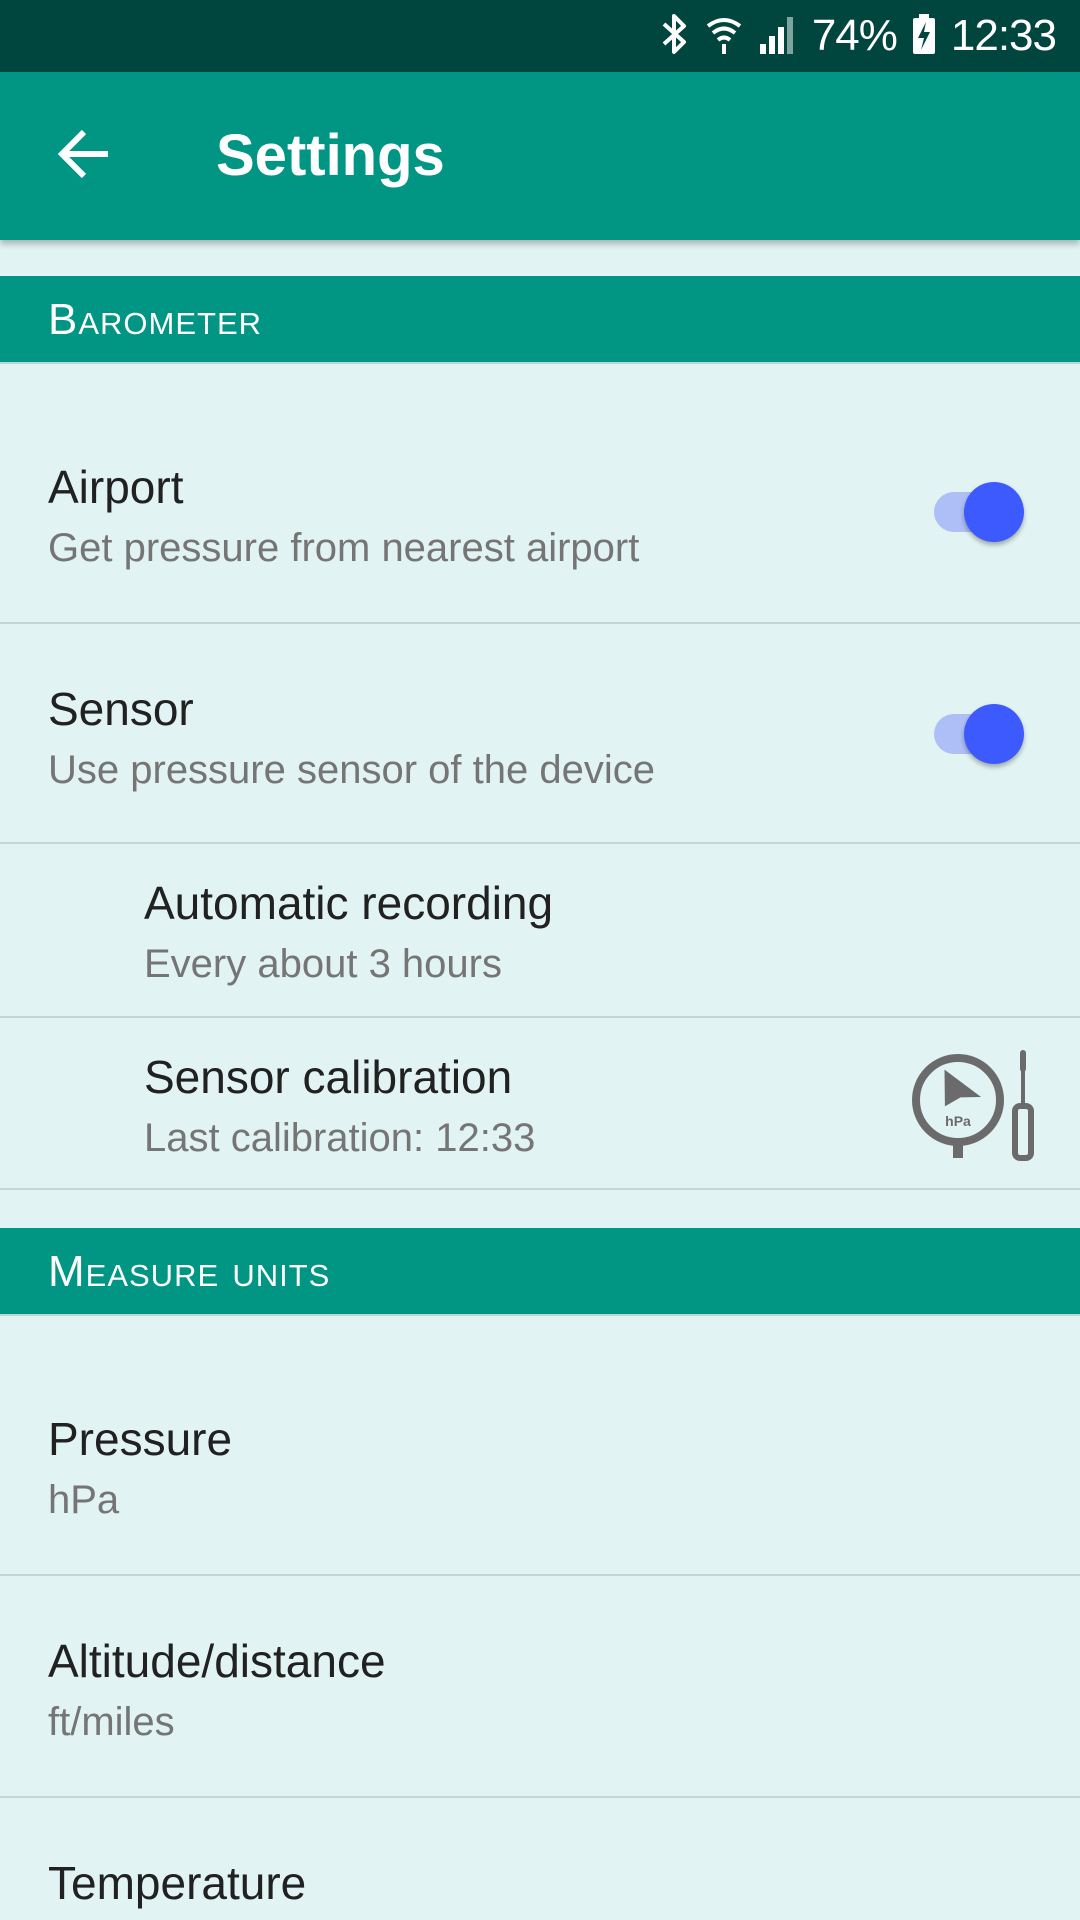  I want to click on calibration-icon-unit: hPa, so click(958, 1121).